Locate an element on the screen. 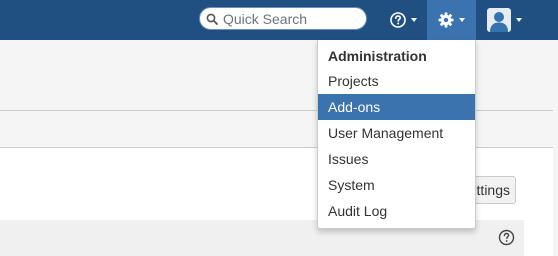  user-avatar-icon is located at coordinates (498, 20).